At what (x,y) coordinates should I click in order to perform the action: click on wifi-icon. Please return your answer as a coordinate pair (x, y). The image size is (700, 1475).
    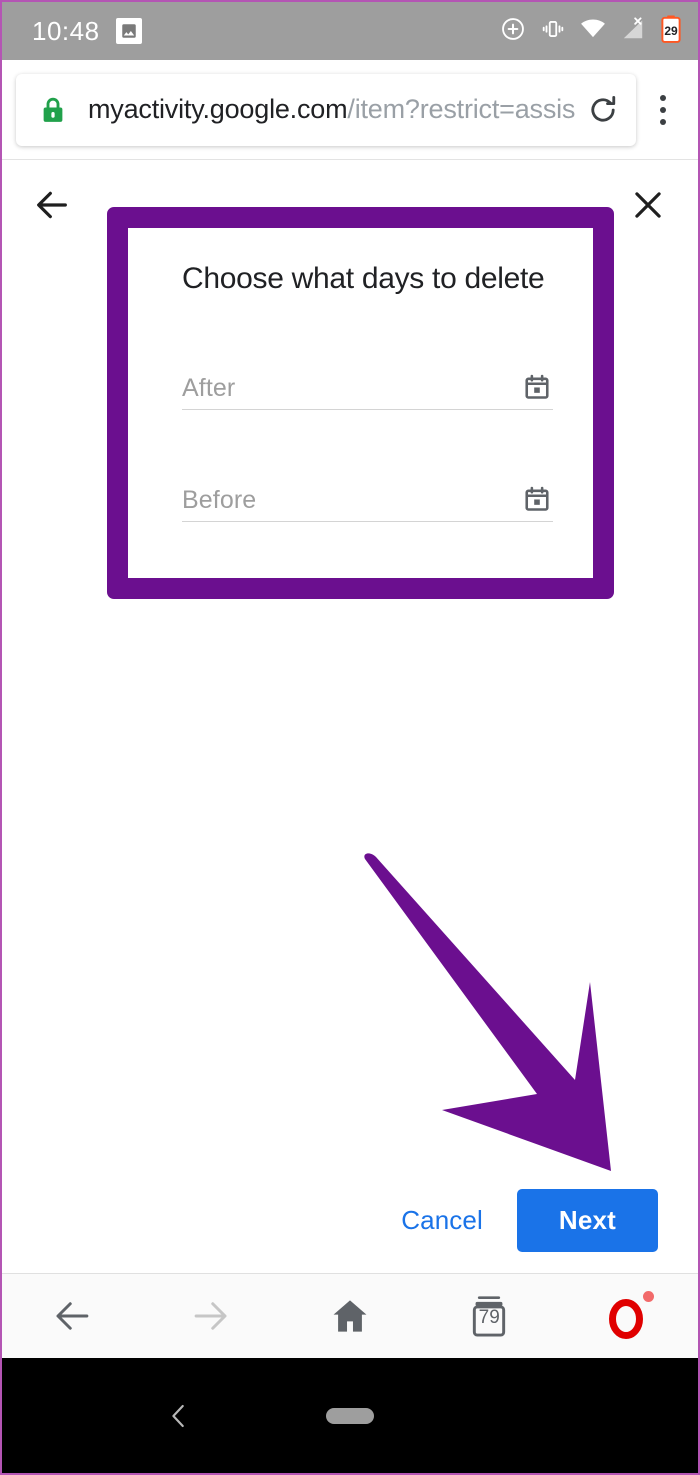
    Looking at the image, I should click on (593, 31).